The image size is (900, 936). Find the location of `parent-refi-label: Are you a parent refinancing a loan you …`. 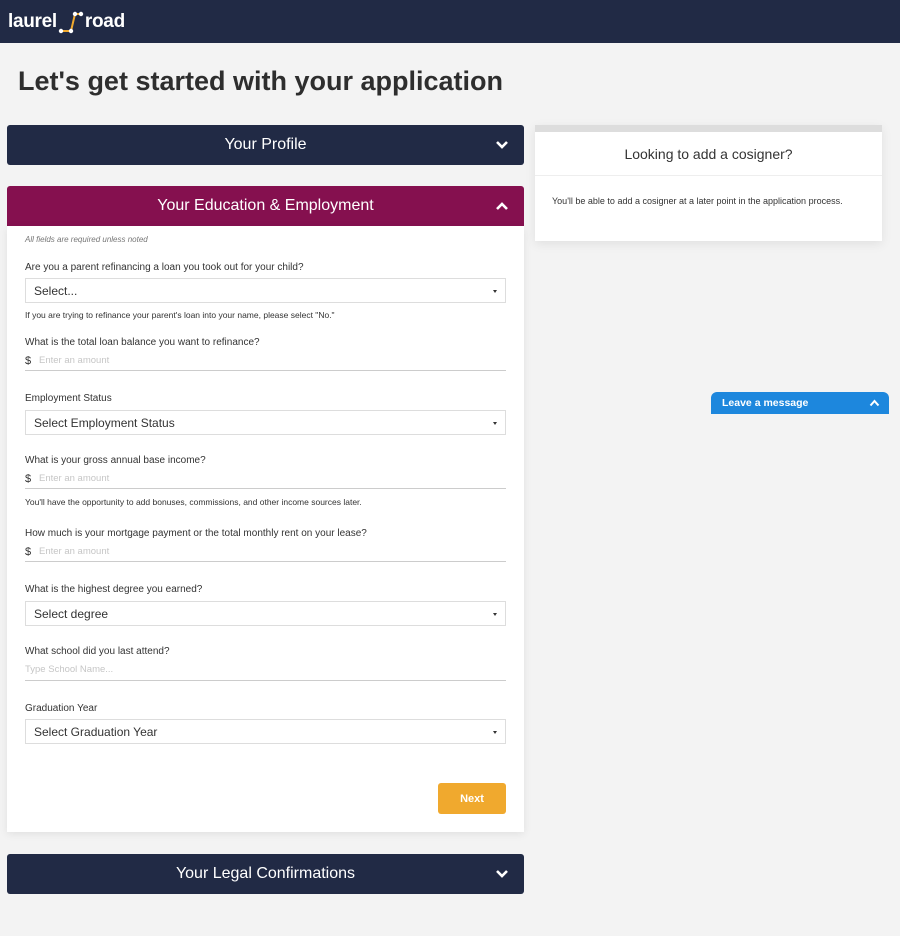

parent-refi-label: Are you a parent refinancing a loan you … is located at coordinates (164, 267).